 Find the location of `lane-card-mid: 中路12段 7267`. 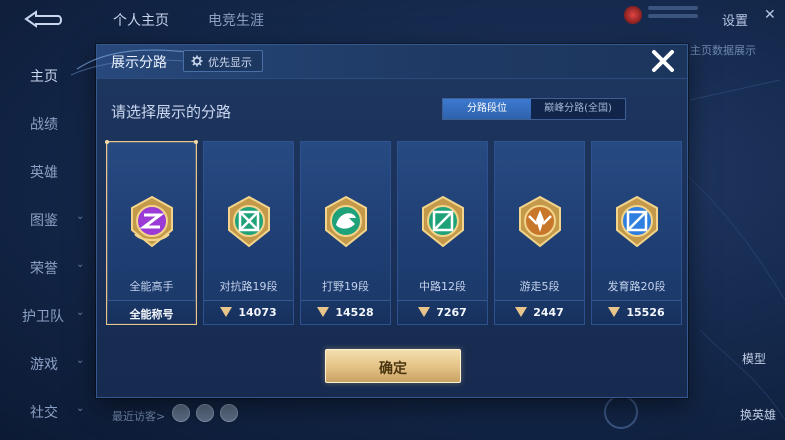

lane-card-mid: 中路12段 7267 is located at coordinates (442, 233).